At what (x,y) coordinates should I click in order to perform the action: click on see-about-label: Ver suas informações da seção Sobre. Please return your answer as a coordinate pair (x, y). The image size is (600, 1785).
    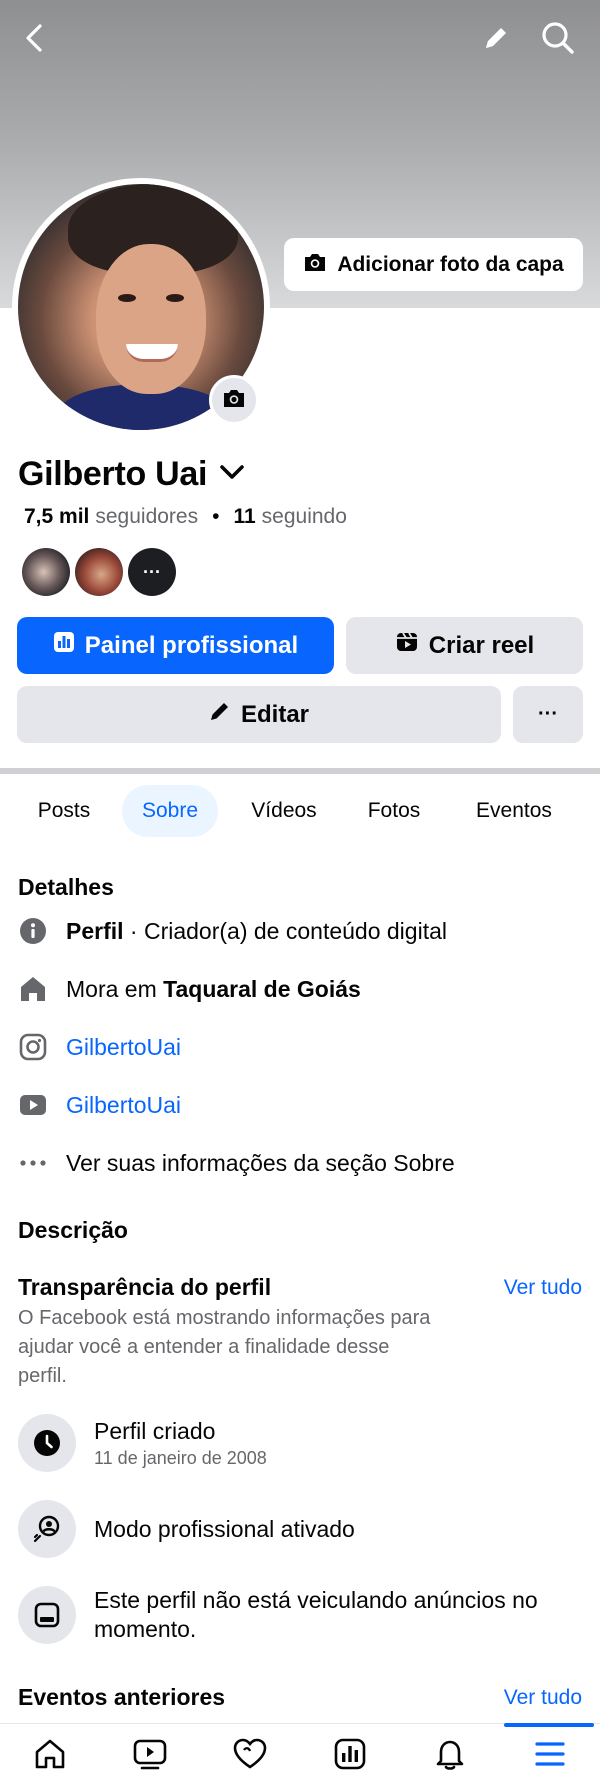
    Looking at the image, I should click on (260, 1162).